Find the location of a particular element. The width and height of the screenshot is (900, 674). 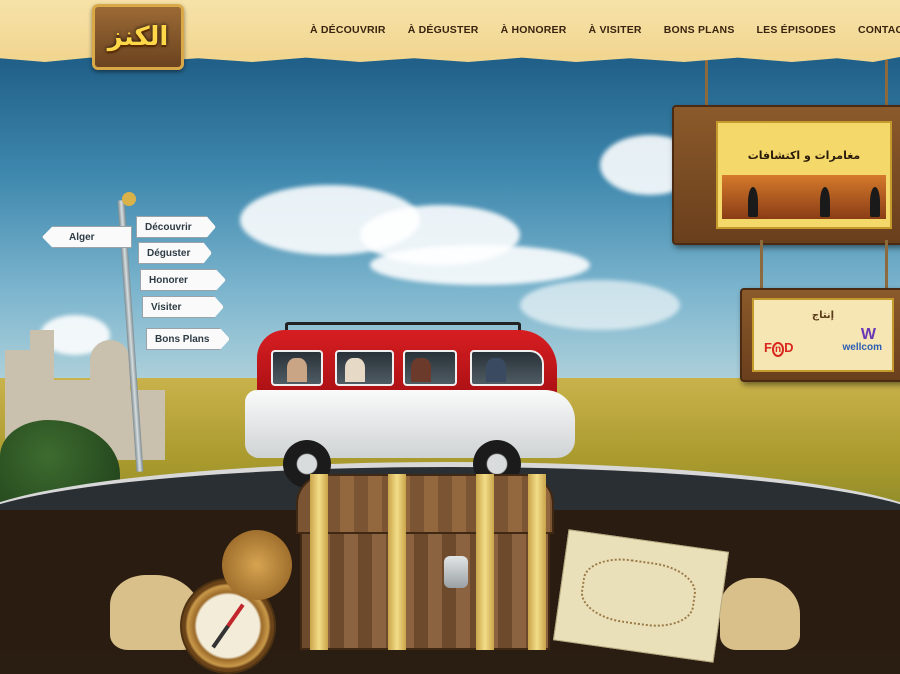

poster-image: مغامرات و اكتشافات is located at coordinates (804, 175).